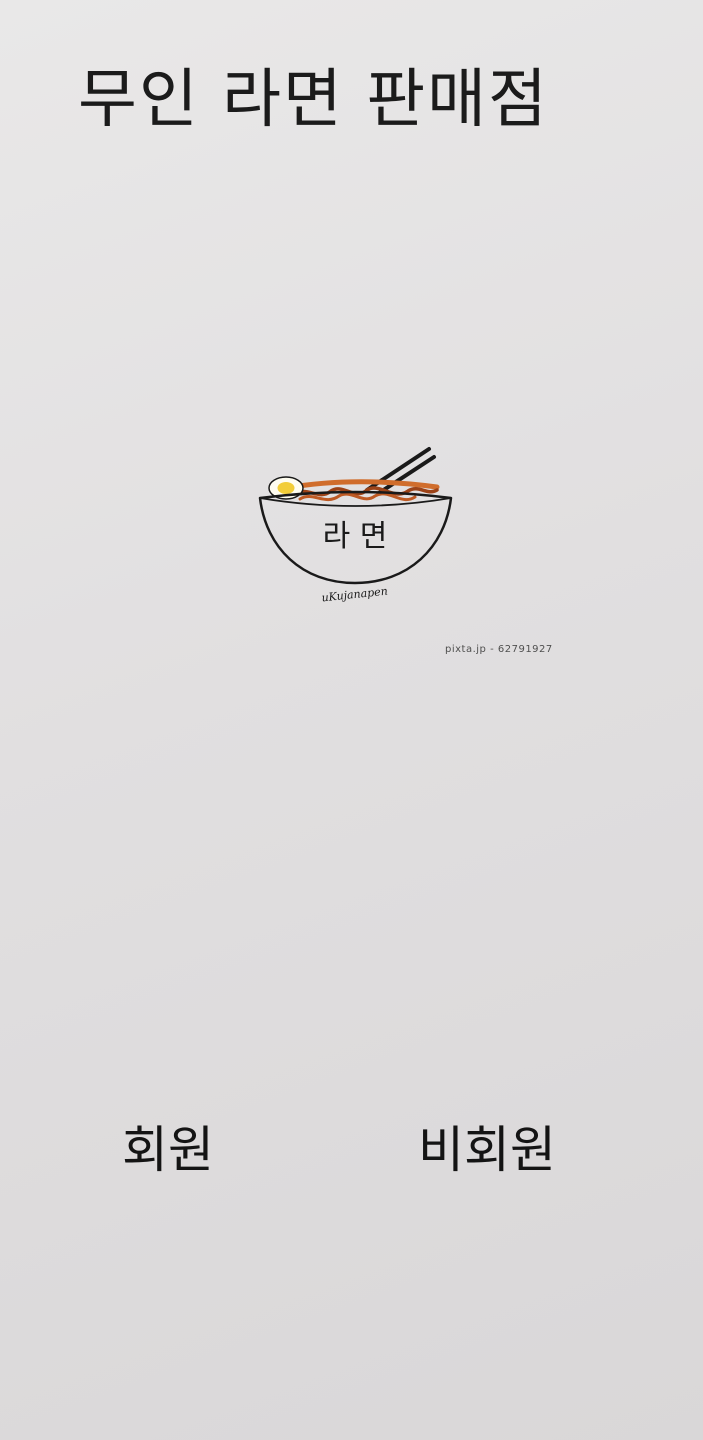  I want to click on page-title: 무인 라면 판매점, so click(313, 100).